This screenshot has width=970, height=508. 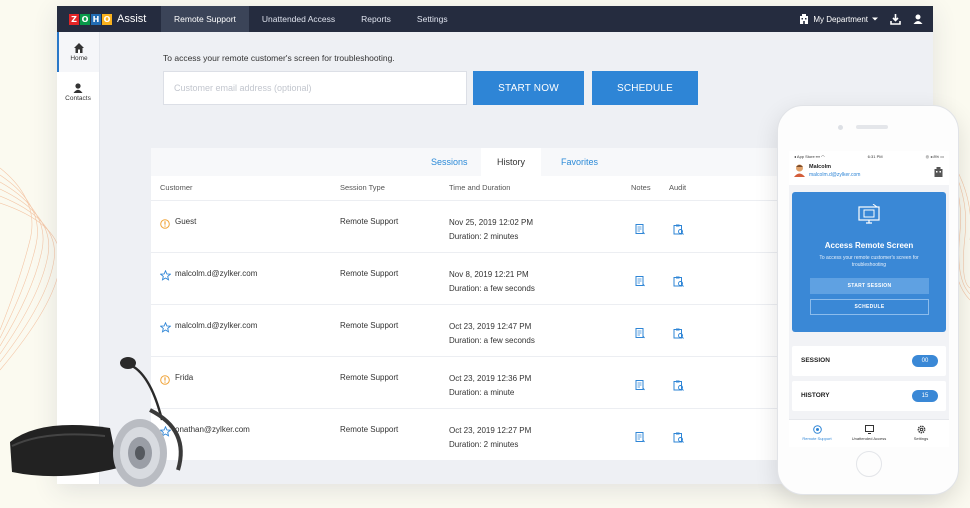 What do you see at coordinates (645, 88) in the screenshot?
I see `schedule-button: SCHEDULE` at bounding box center [645, 88].